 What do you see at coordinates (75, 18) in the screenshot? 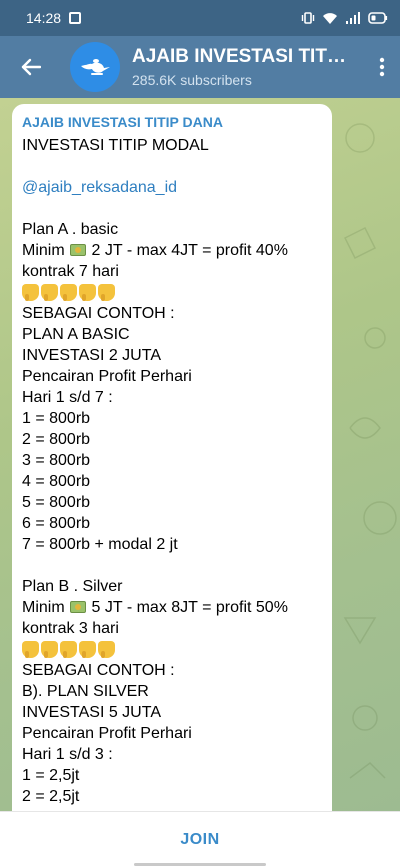
I see `notification-icon` at bounding box center [75, 18].